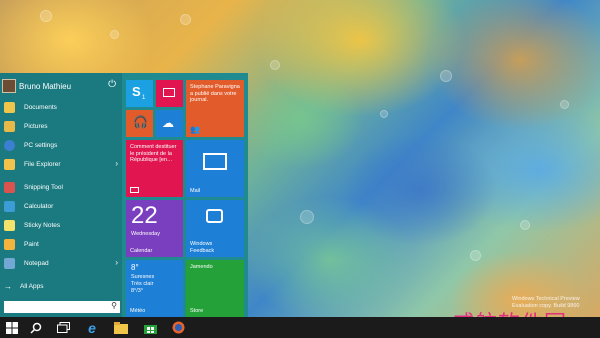 The height and width of the screenshot is (338, 600). Describe the element at coordinates (42, 225) in the screenshot. I see `menu-item-label: Sticky Notes` at that location.